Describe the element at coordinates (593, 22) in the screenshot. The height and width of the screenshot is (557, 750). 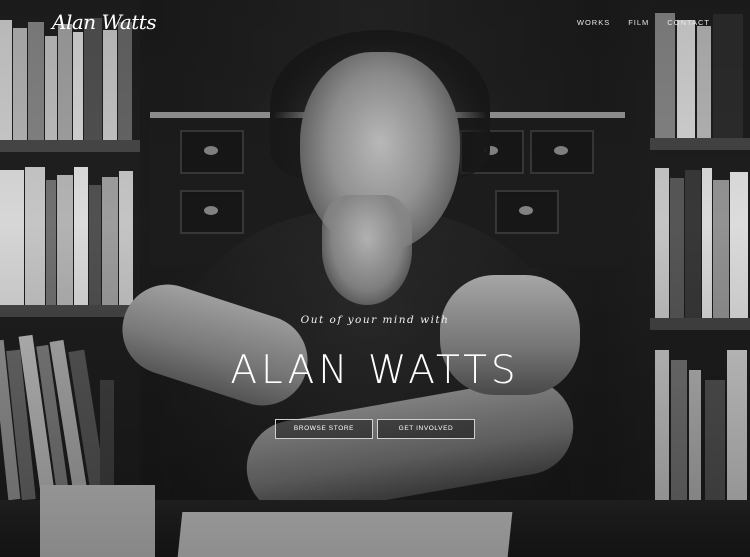
I see `nav-item-works: WORKS` at that location.